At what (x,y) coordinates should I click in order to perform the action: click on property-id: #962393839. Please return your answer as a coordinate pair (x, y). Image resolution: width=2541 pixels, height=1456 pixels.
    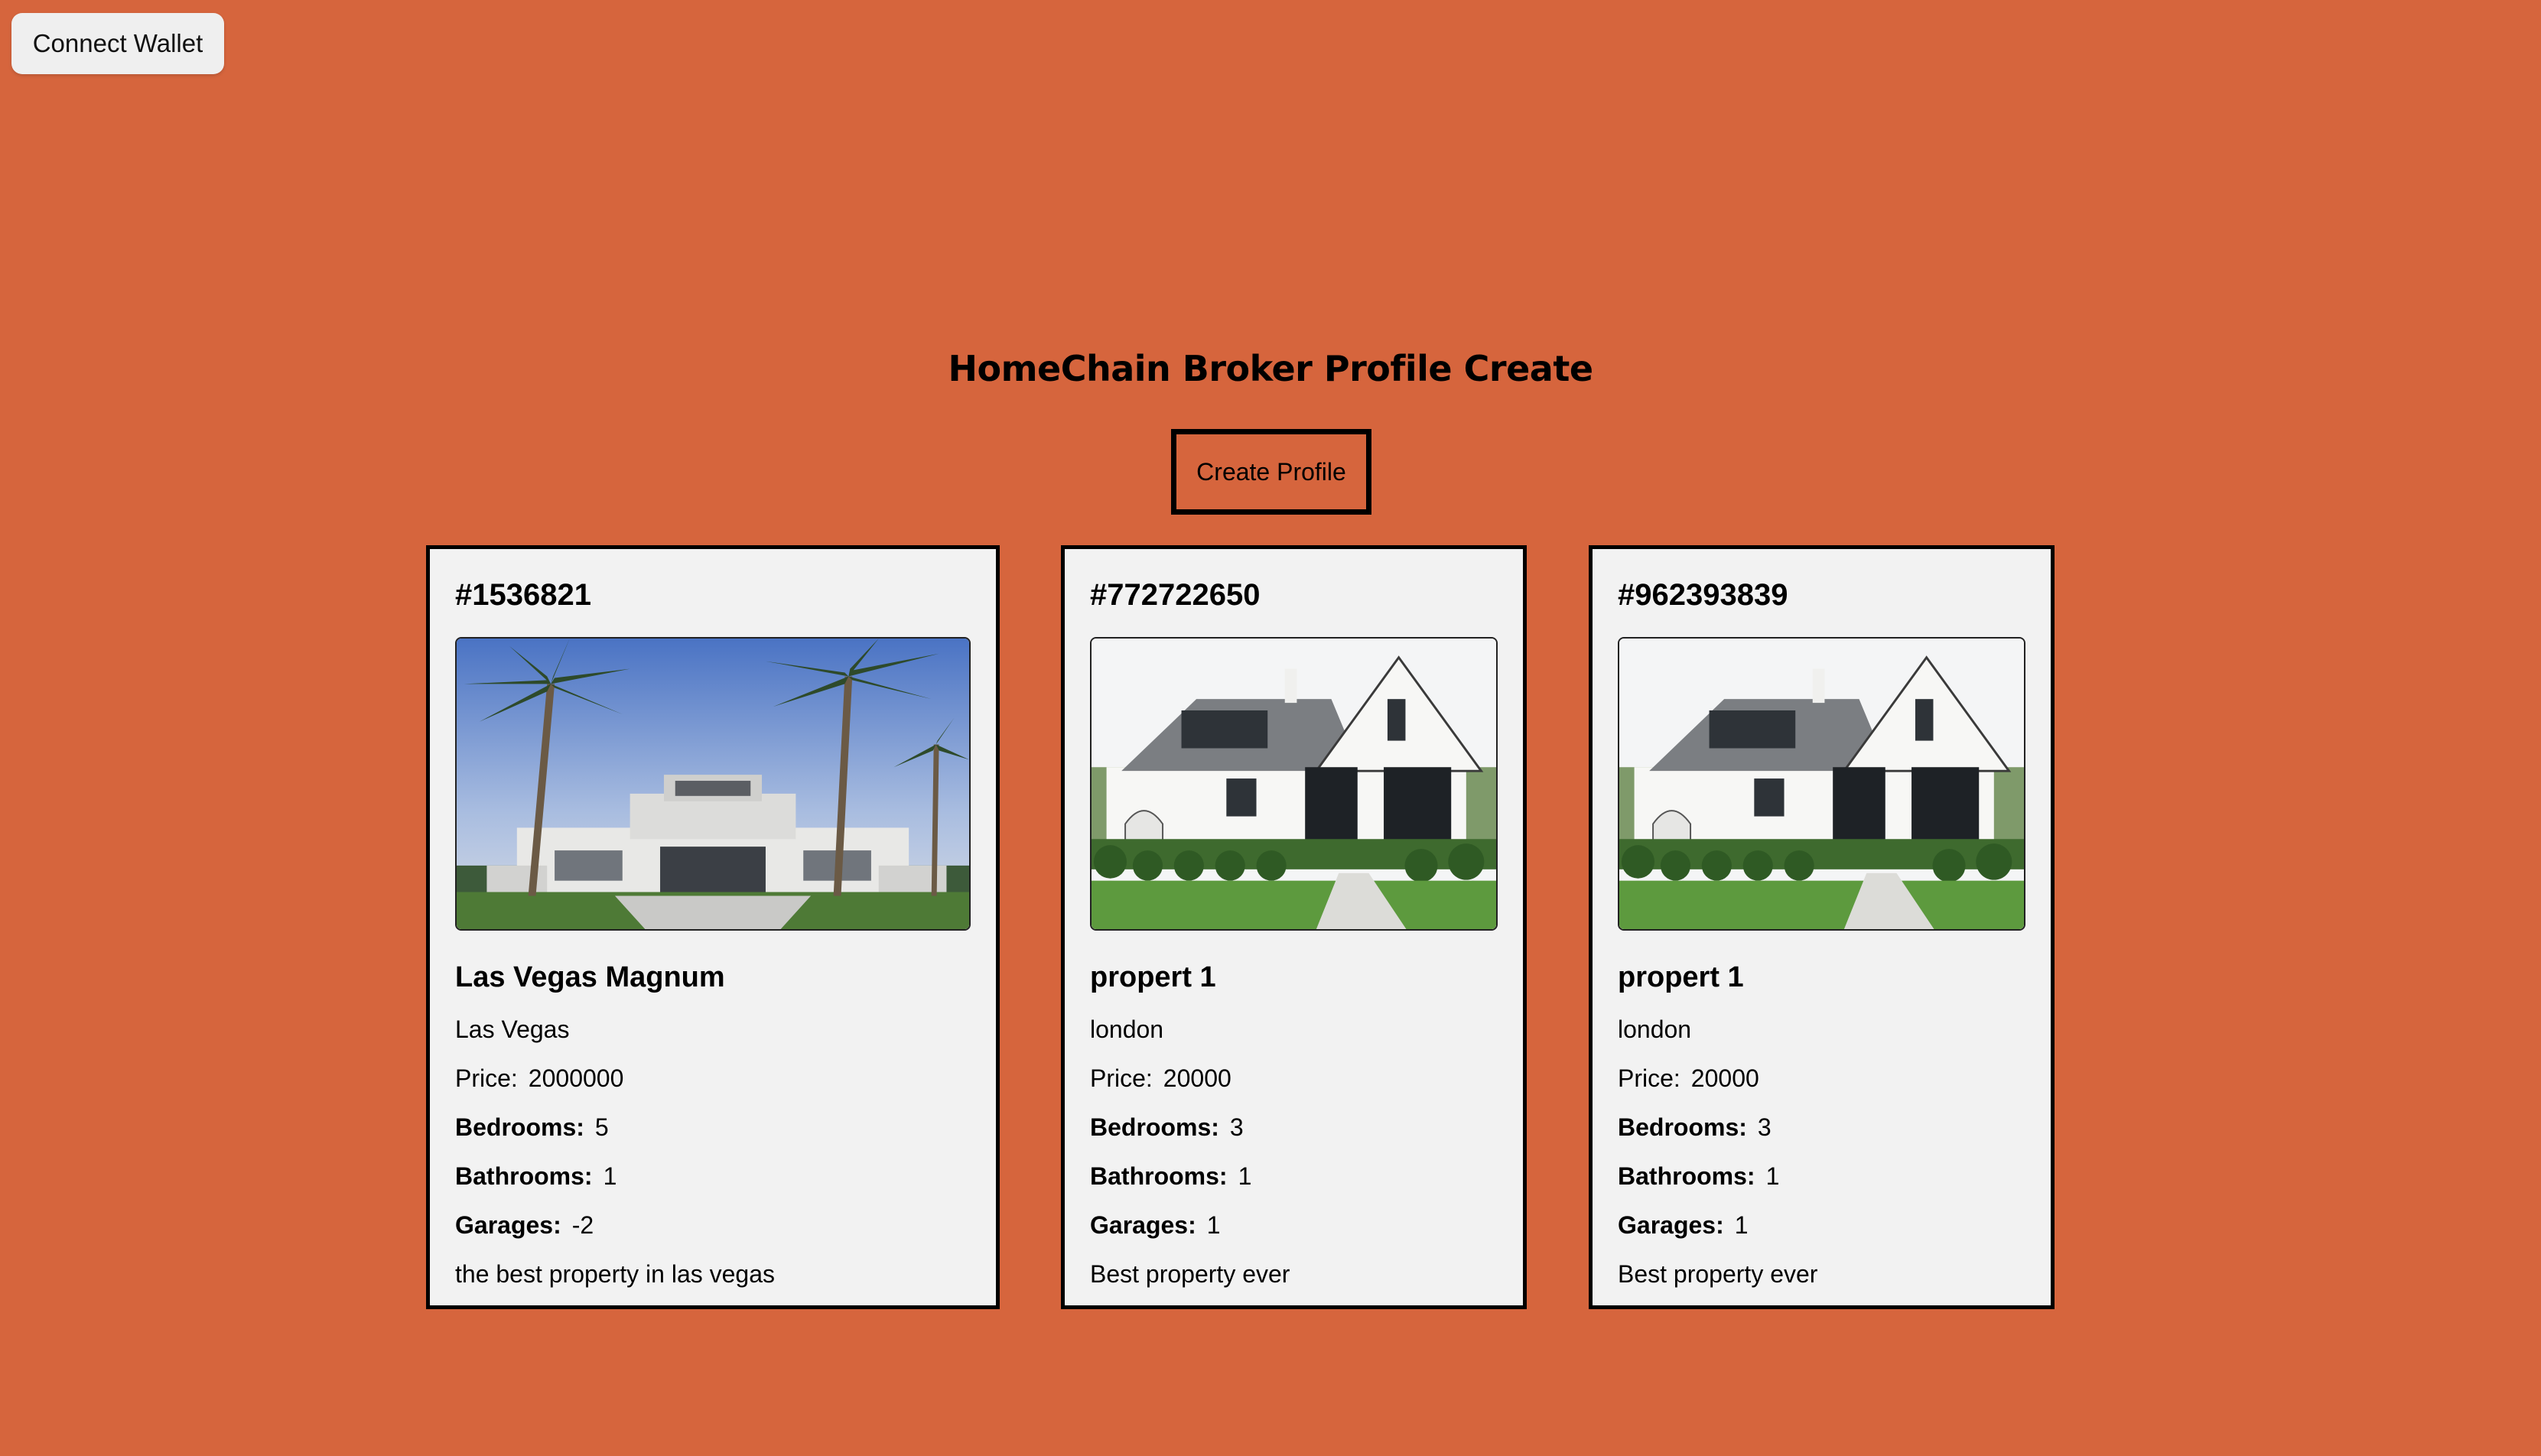
    Looking at the image, I should click on (1703, 595).